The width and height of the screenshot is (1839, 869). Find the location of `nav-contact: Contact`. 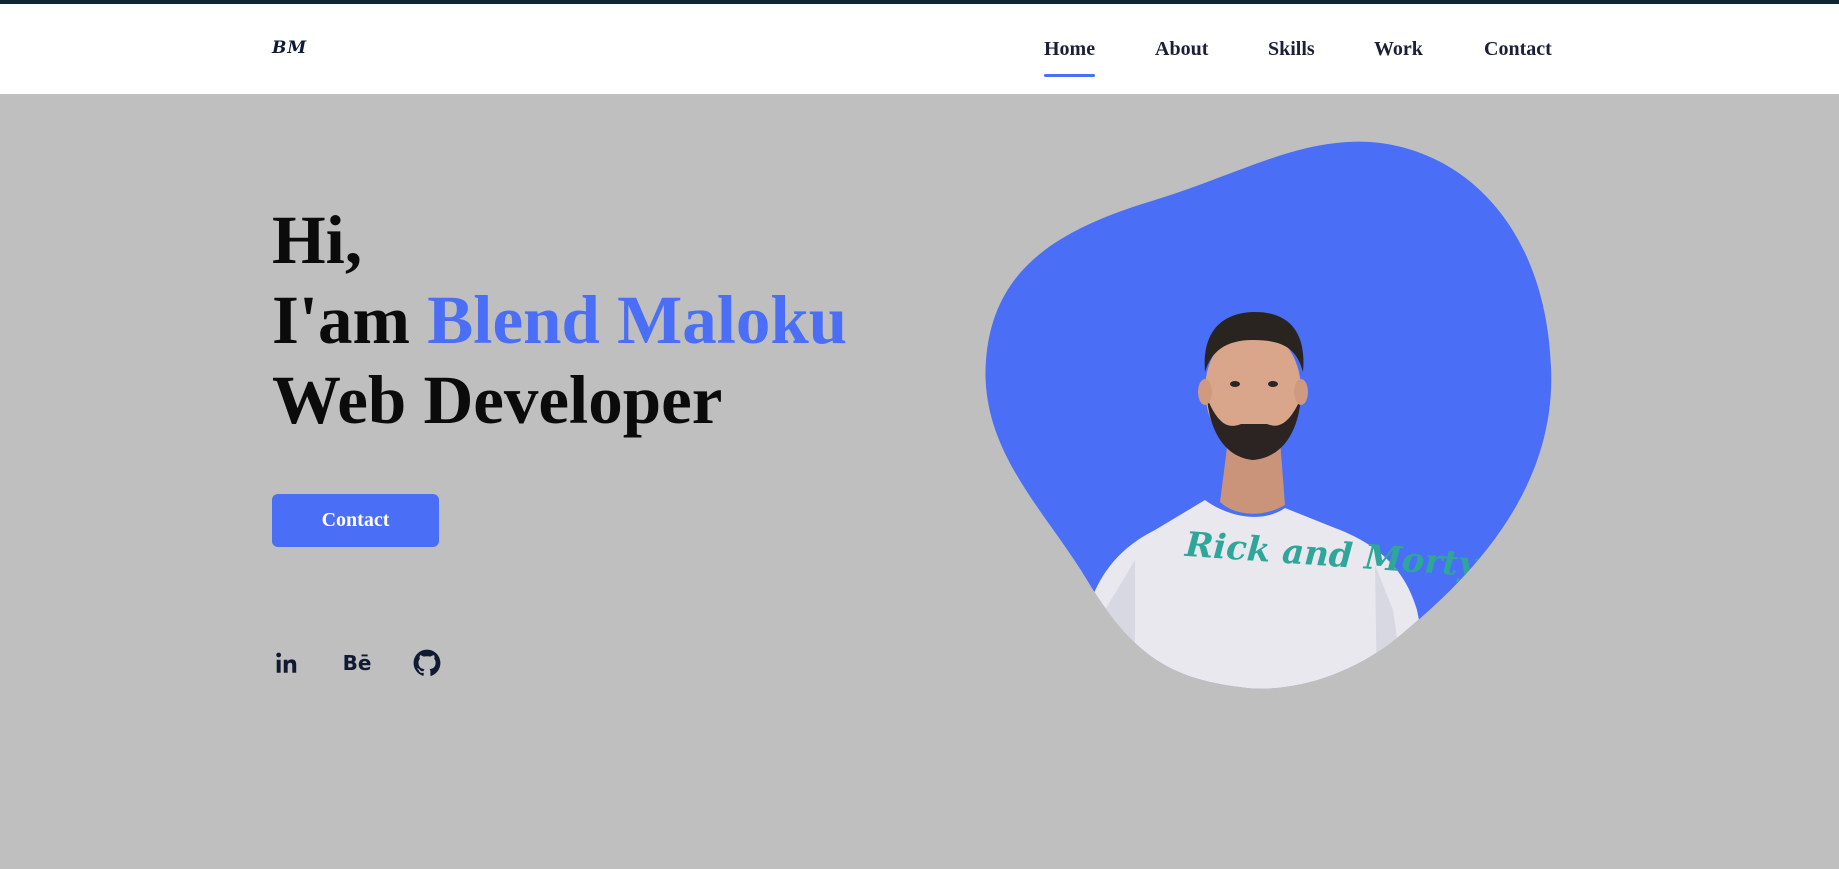

nav-contact: Contact is located at coordinates (1518, 49).